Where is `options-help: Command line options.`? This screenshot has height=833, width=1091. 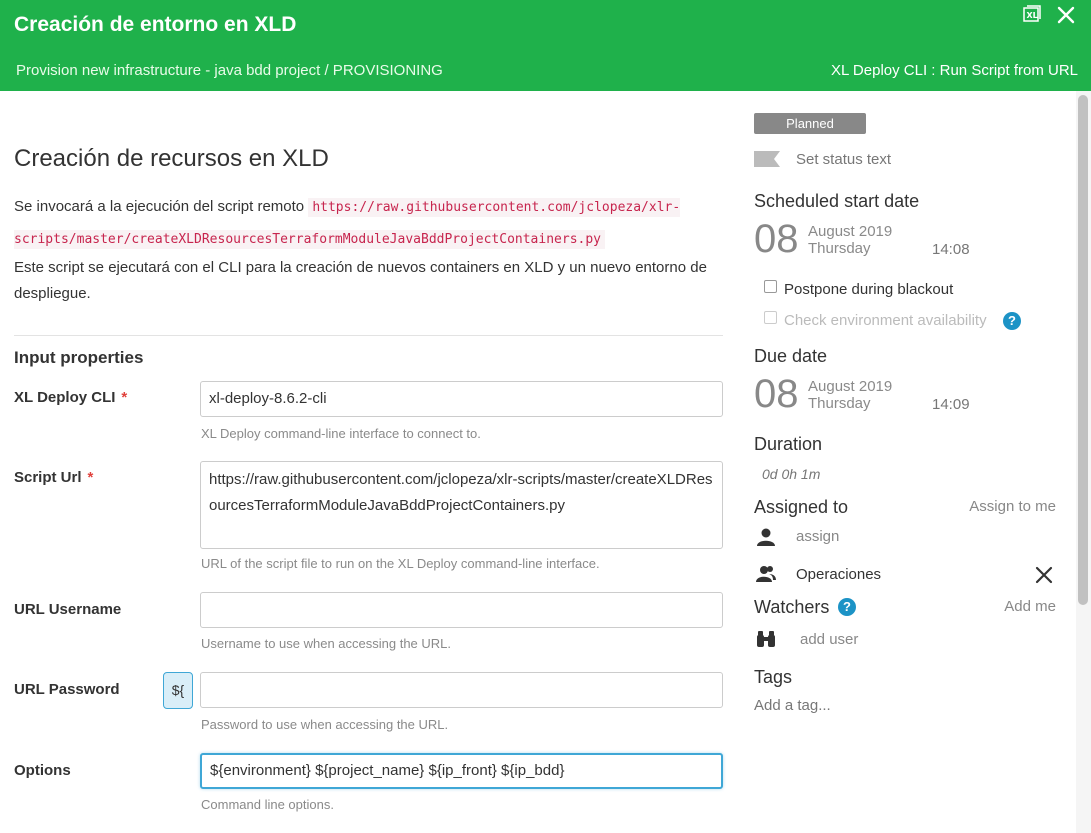 options-help: Command line options. is located at coordinates (267, 804).